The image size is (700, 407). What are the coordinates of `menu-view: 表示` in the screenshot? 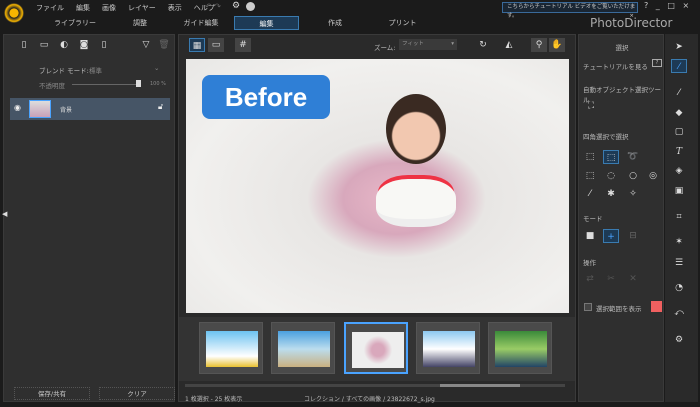 It's located at (175, 8).